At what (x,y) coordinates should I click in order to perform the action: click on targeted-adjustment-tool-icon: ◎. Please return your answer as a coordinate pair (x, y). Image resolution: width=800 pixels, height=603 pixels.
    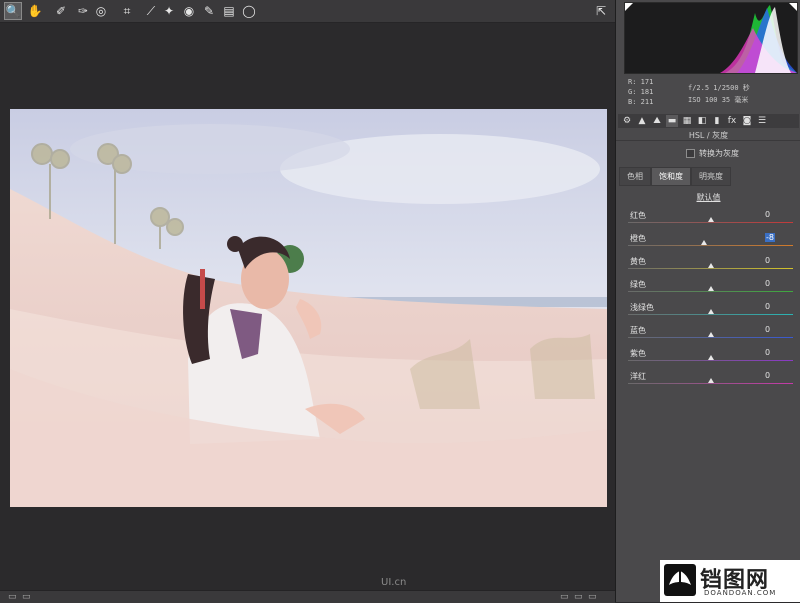
    Looking at the image, I should click on (101, 11).